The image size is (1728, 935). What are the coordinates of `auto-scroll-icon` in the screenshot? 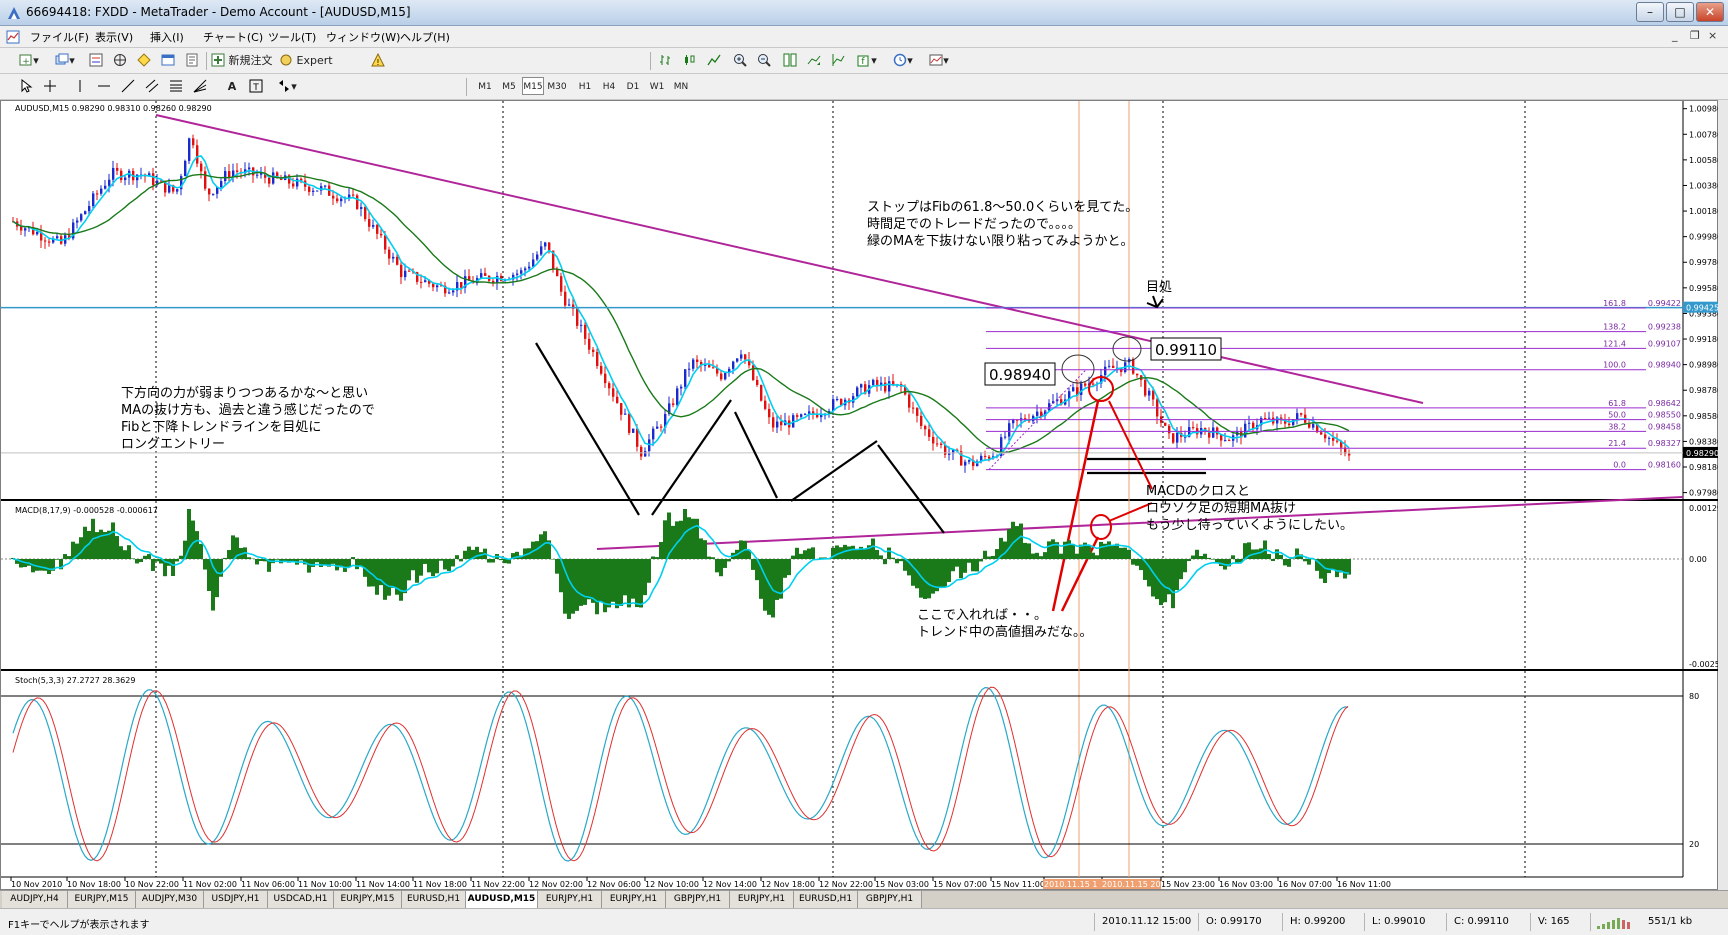 It's located at (814, 60).